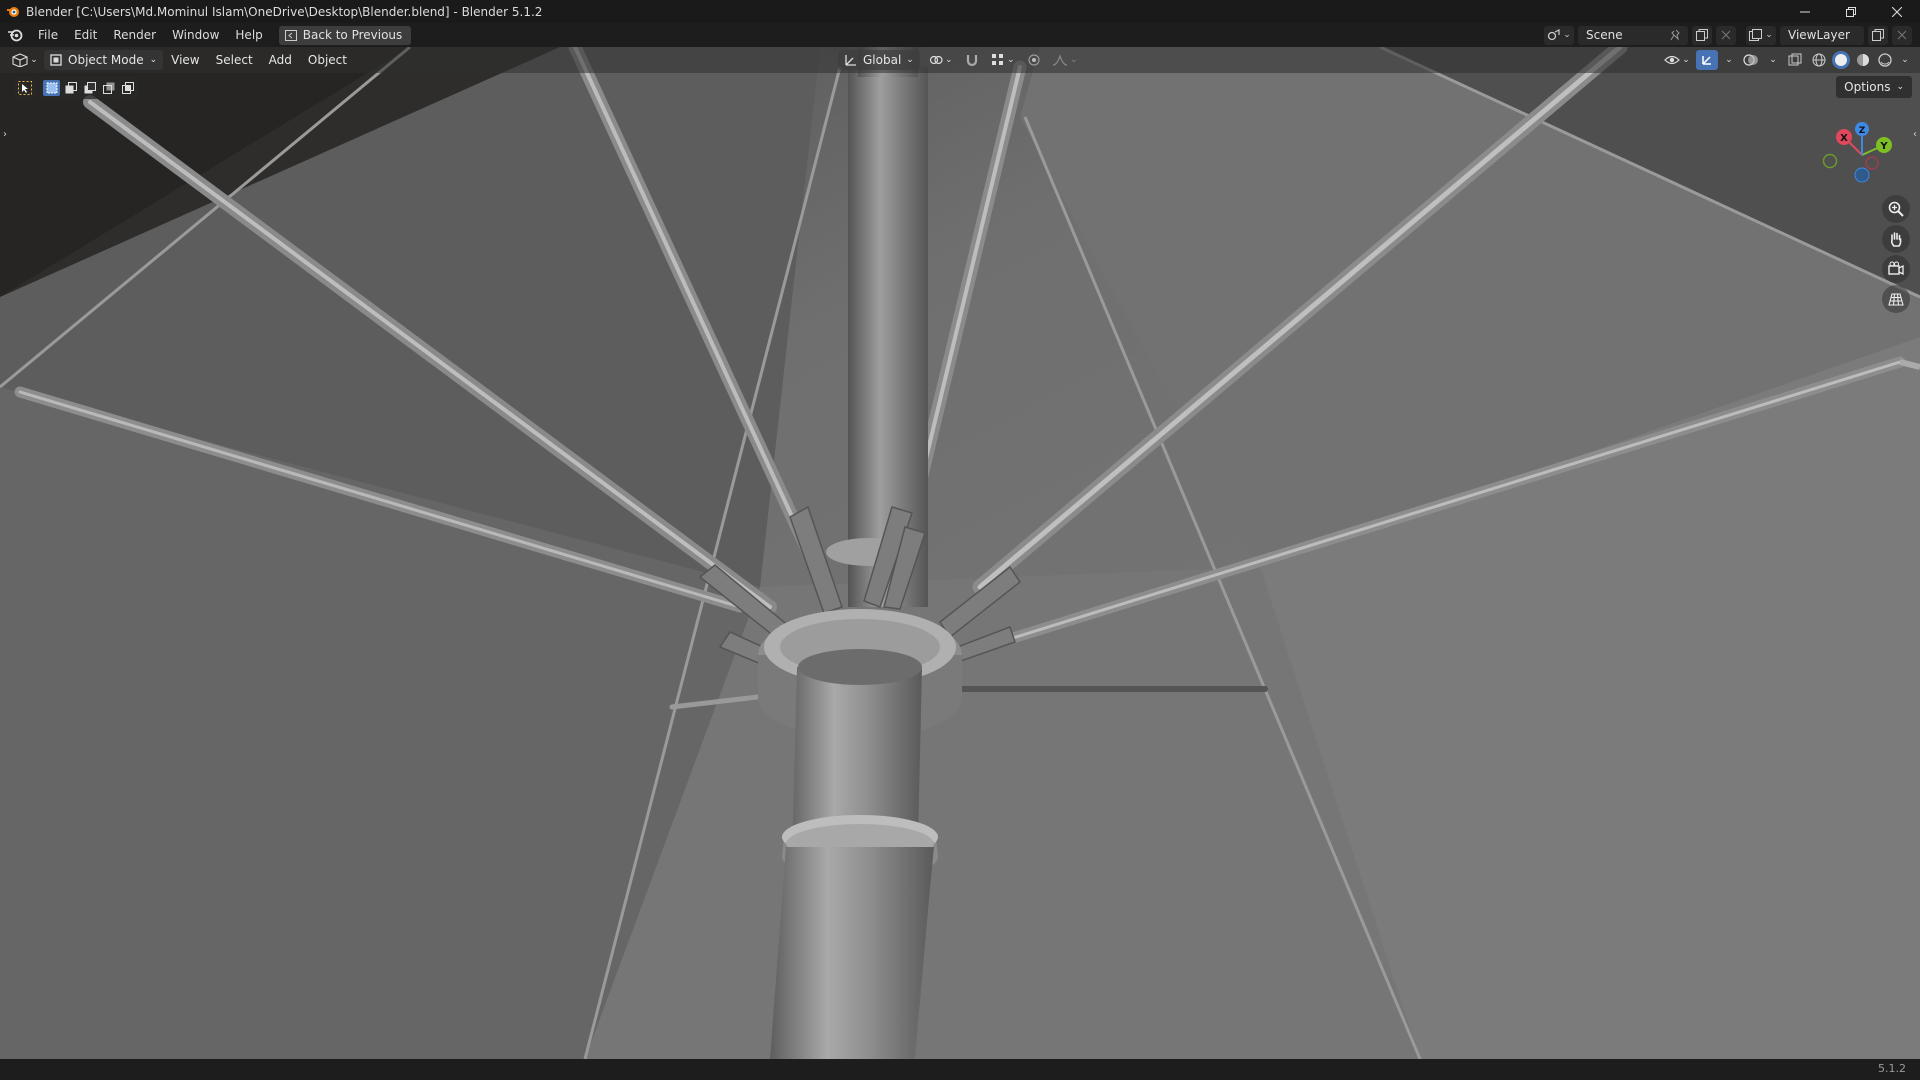 This screenshot has height=1080, width=1920. Describe the element at coordinates (1883, 146) in the screenshot. I see `gizmo-y-label: Y` at that location.